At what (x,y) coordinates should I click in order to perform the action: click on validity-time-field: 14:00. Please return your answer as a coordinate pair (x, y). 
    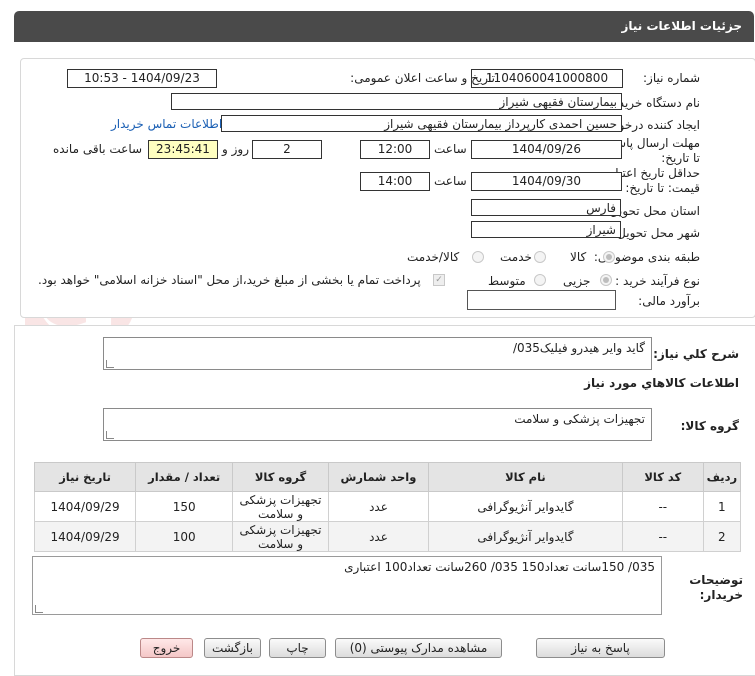
    Looking at the image, I should click on (395, 181).